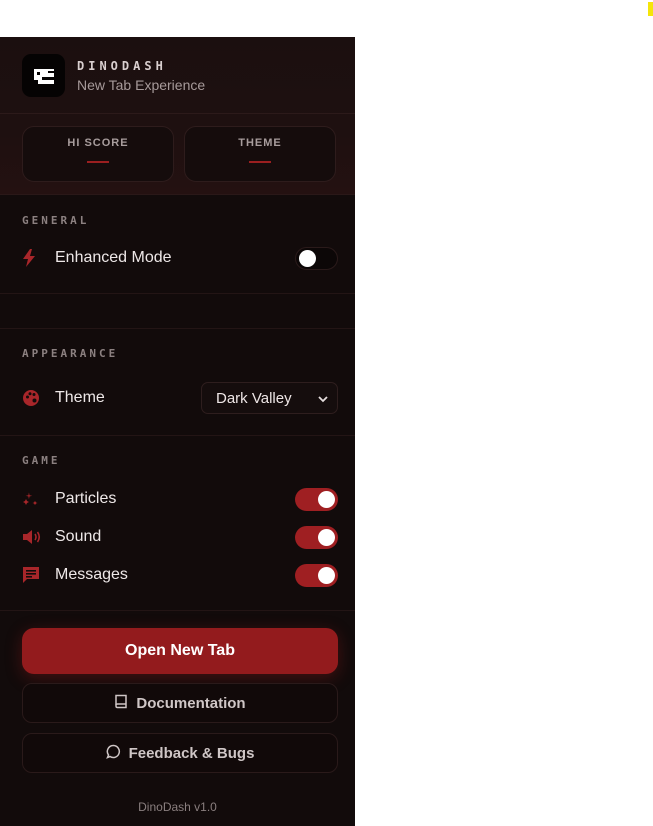  I want to click on section-appearance-heading: APPEARANCE, so click(70, 353).